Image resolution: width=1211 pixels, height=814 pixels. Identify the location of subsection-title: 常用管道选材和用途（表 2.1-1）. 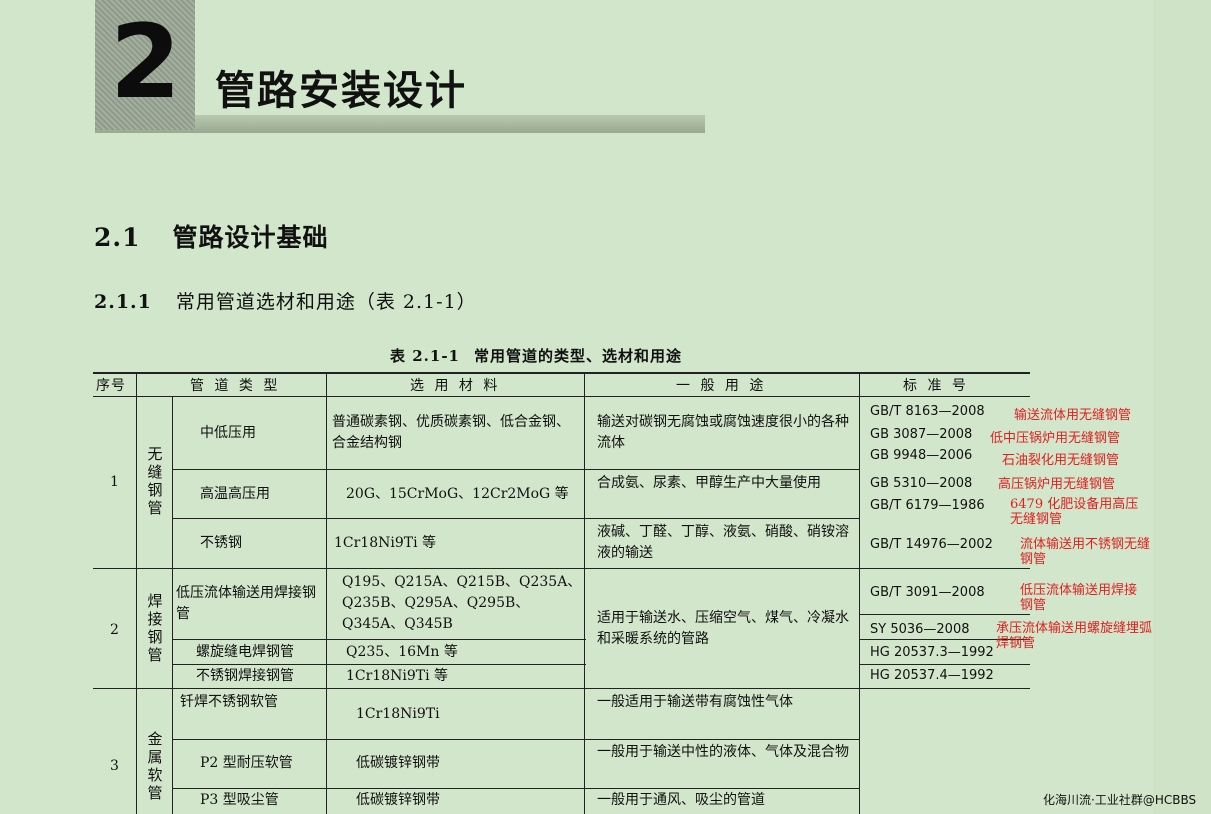
(326, 302).